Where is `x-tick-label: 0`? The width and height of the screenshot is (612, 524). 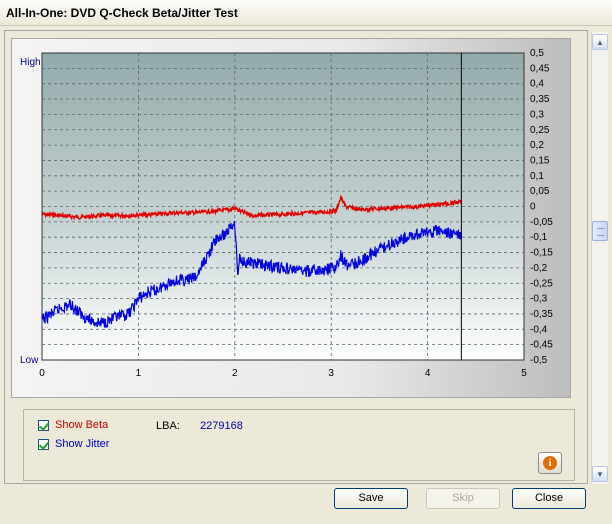 x-tick-label: 0 is located at coordinates (42, 373).